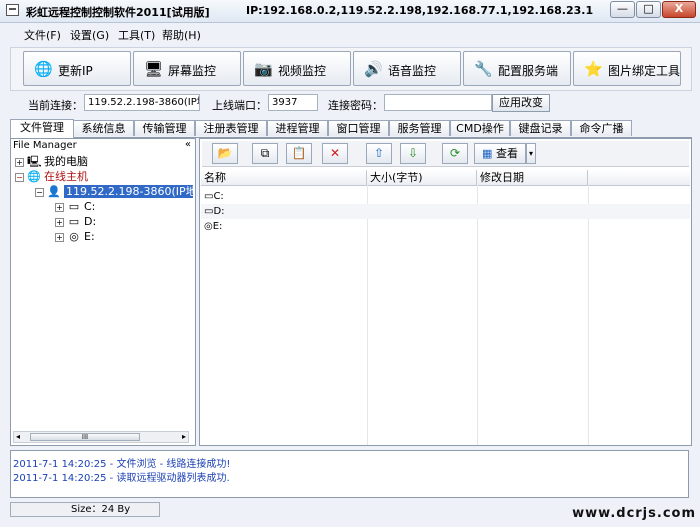  Describe the element at coordinates (413, 153) in the screenshot. I see `download-button: ⇩` at that location.